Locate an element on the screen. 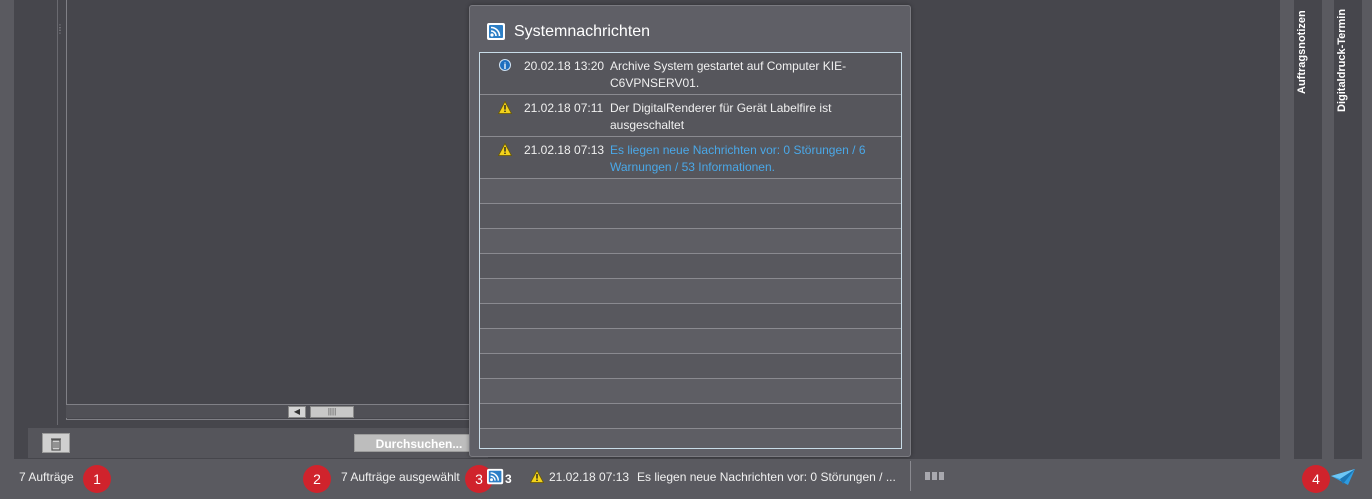 This screenshot has width=1372, height=499. selected-count: 7 Aufträge ausgewählt is located at coordinates (400, 477).